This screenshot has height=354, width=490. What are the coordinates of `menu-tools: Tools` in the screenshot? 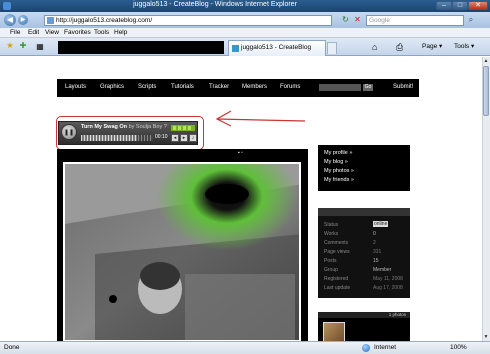 It's located at (101, 32).